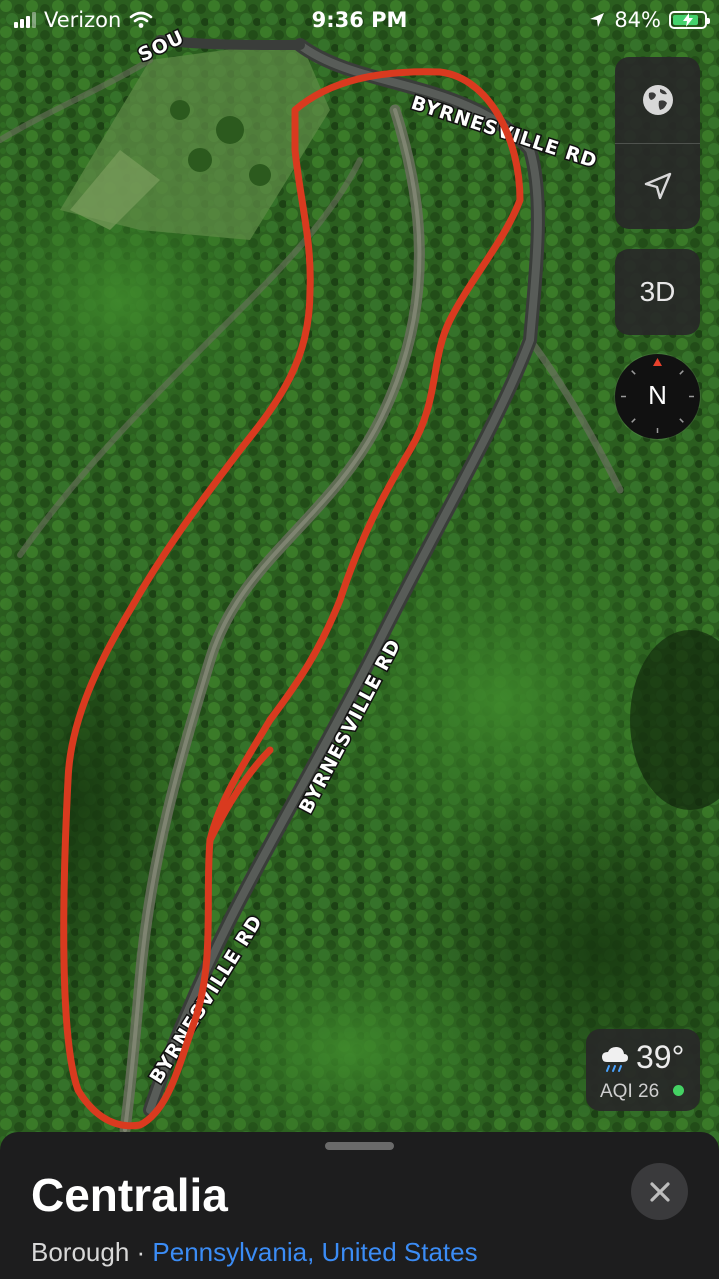 This screenshot has height=1279, width=719. I want to click on aqi-status-dot, so click(678, 1090).